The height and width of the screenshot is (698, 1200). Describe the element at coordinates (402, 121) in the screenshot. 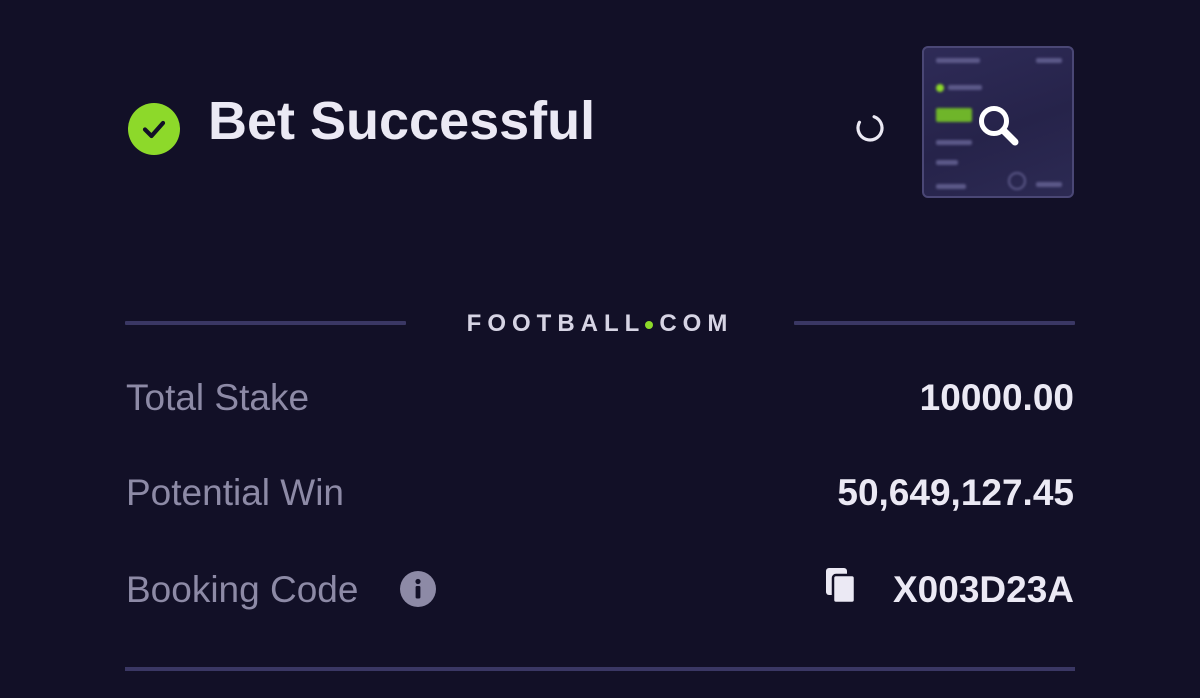

I see `page-title: Bet Successful` at that location.